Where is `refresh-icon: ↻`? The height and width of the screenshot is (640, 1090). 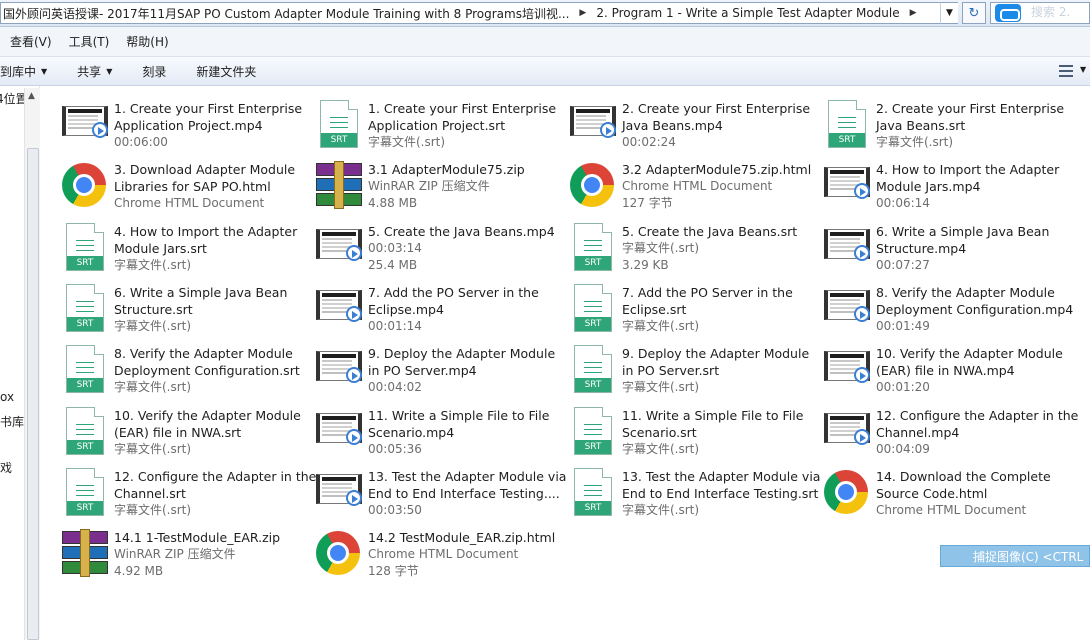
refresh-icon: ↻ is located at coordinates (974, 13).